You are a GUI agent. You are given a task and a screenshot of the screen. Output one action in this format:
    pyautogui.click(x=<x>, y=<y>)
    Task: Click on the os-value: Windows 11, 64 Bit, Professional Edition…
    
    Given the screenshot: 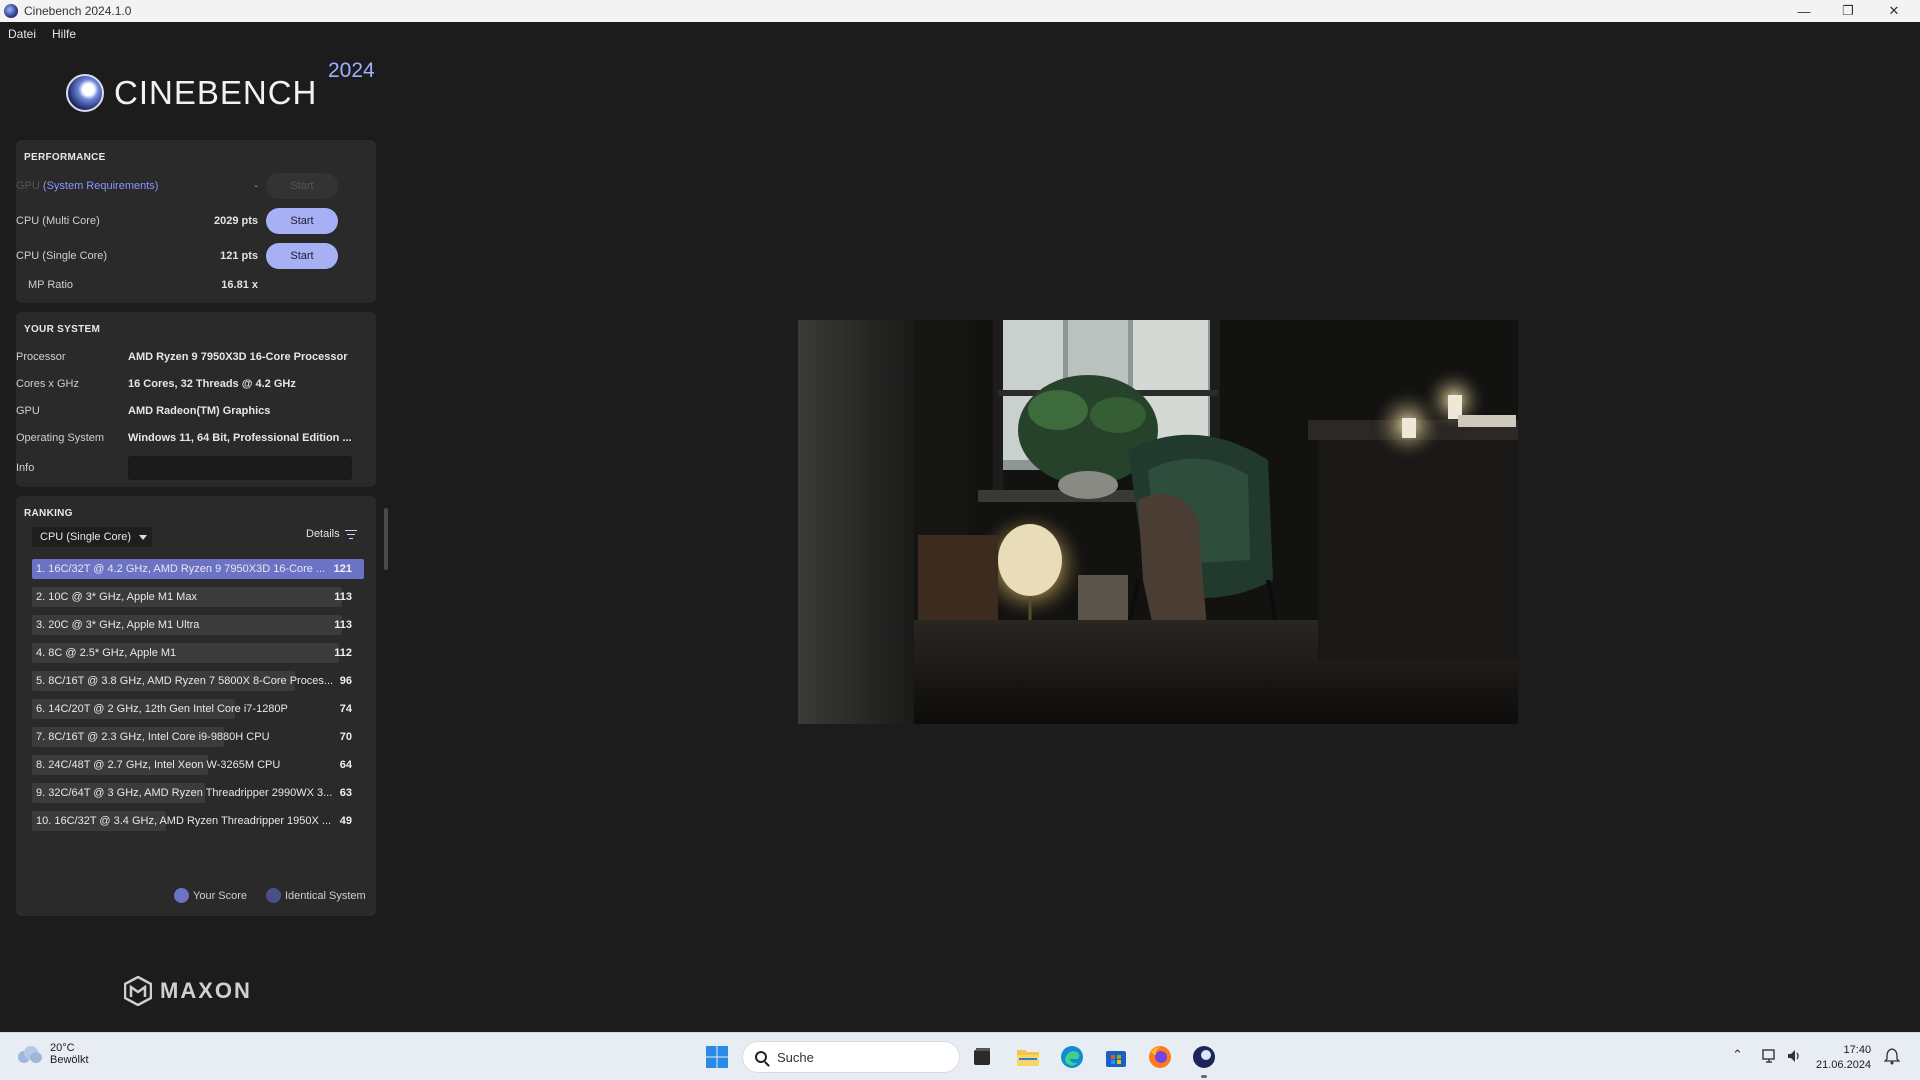 What is the action you would take?
    pyautogui.click(x=240, y=438)
    